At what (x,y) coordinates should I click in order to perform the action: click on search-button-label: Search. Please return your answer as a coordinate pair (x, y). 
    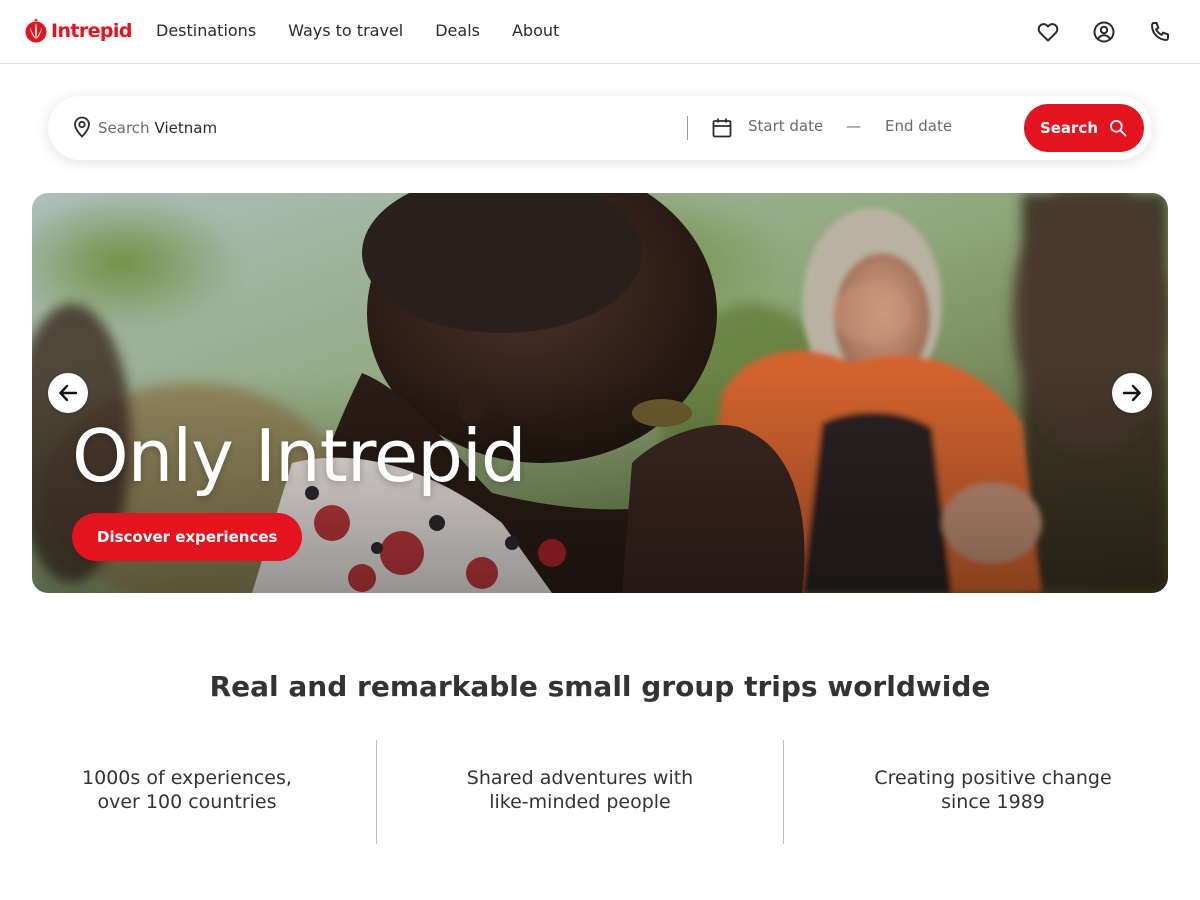
    Looking at the image, I should click on (1069, 128).